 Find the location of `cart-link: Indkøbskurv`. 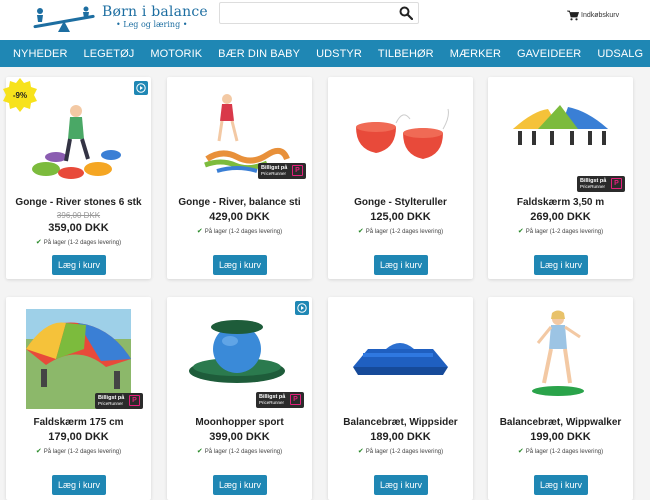

cart-link: Indkøbskurv is located at coordinates (593, 15).